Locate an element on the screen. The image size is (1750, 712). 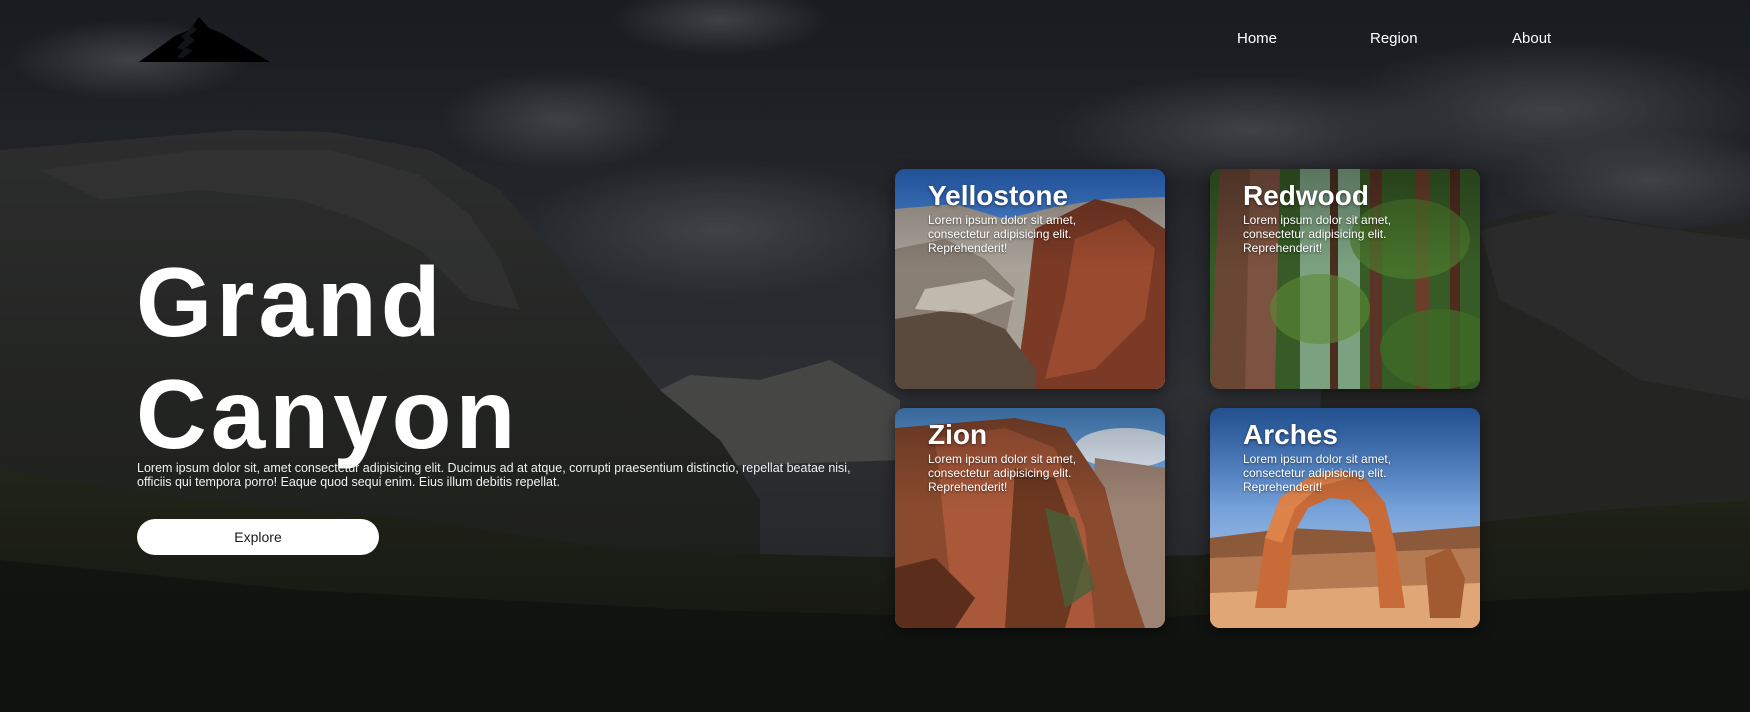
nav-about-link: About is located at coordinates (1531, 38).